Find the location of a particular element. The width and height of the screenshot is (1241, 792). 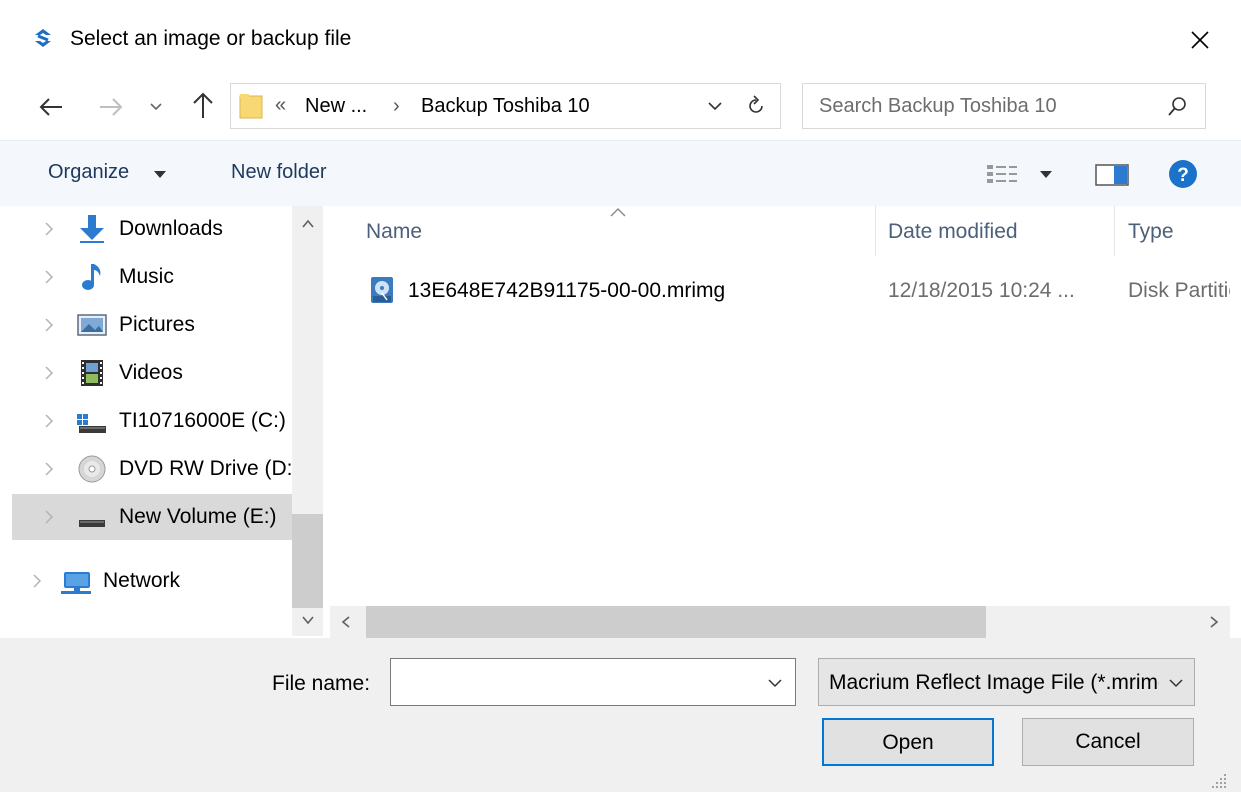

breadcrumb-overflow-icon: « is located at coordinates (280, 105).